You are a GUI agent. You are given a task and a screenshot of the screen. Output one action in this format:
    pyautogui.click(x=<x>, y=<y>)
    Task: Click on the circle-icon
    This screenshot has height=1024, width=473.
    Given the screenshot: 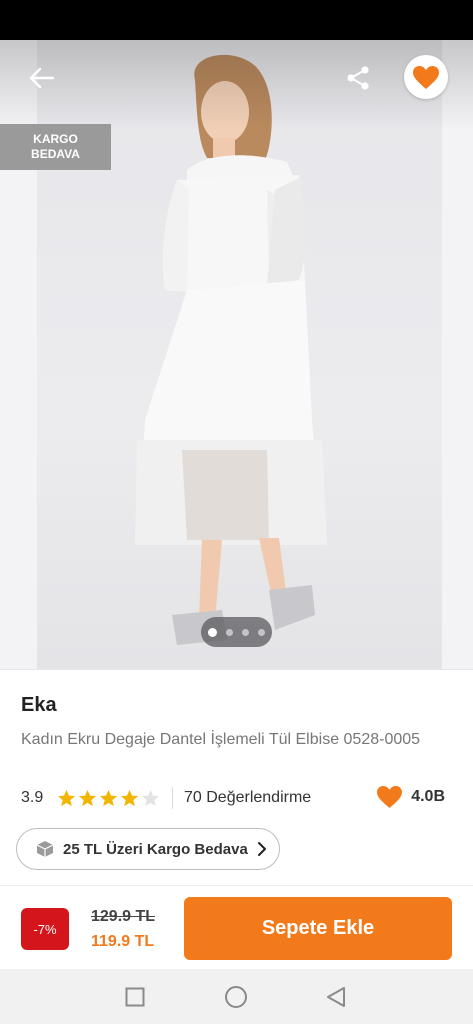 What is the action you would take?
    pyautogui.click(x=236, y=997)
    